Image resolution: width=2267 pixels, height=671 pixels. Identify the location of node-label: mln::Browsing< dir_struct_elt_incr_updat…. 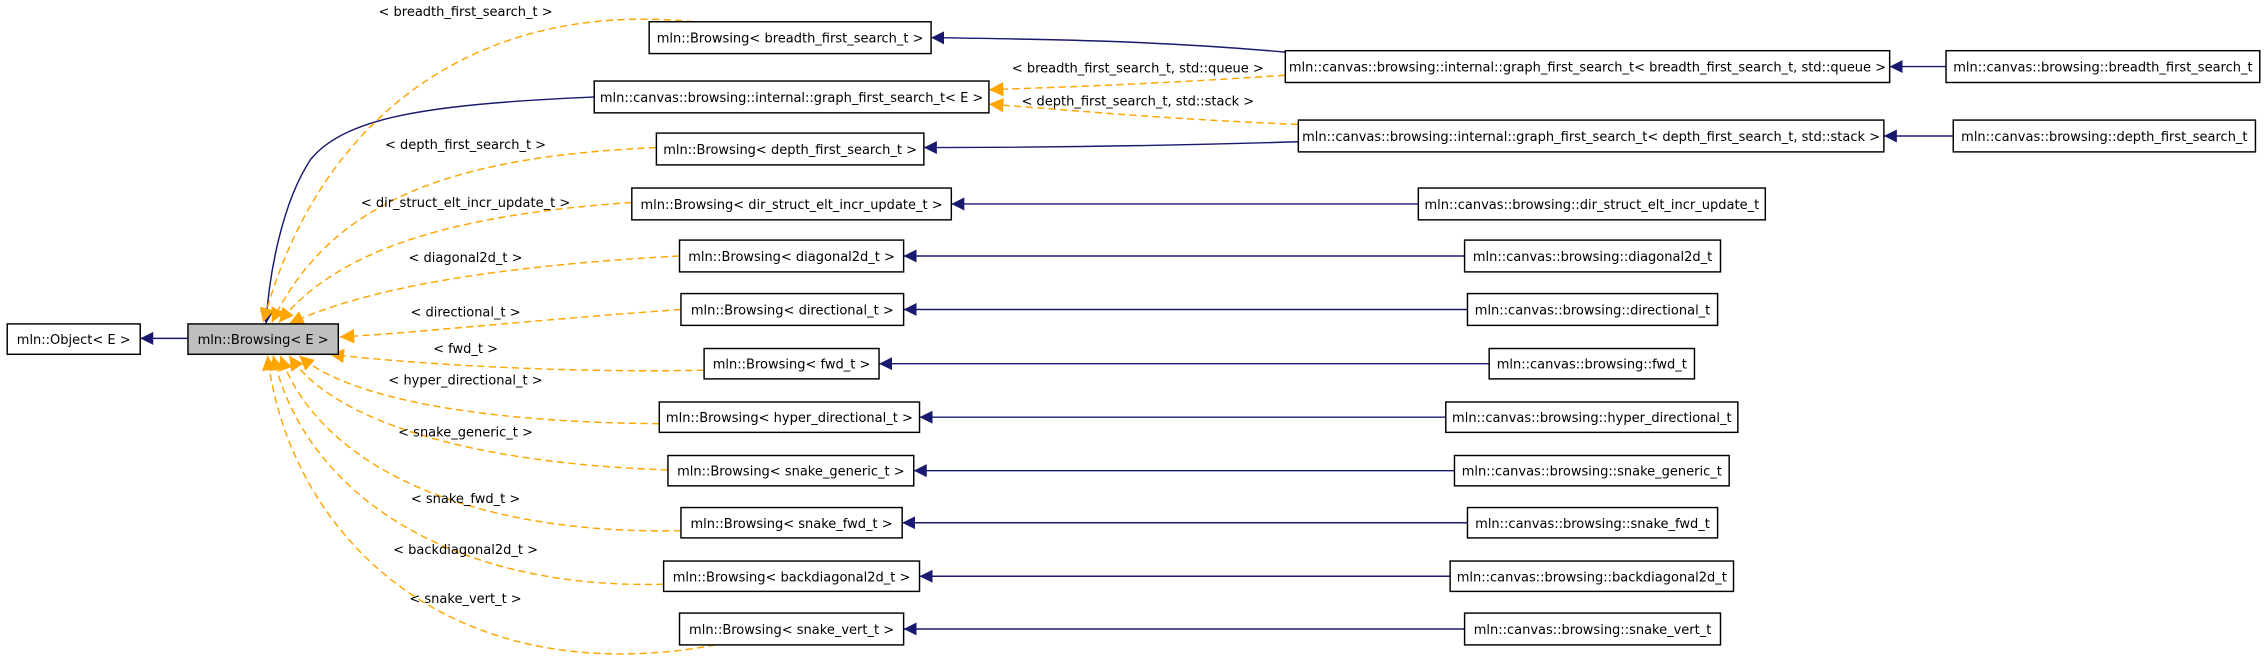
(792, 205).